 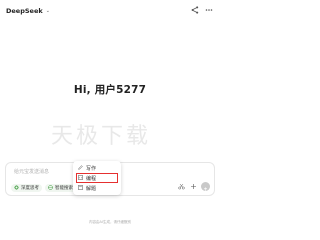 I want to click on code-icon, so click(x=80, y=178).